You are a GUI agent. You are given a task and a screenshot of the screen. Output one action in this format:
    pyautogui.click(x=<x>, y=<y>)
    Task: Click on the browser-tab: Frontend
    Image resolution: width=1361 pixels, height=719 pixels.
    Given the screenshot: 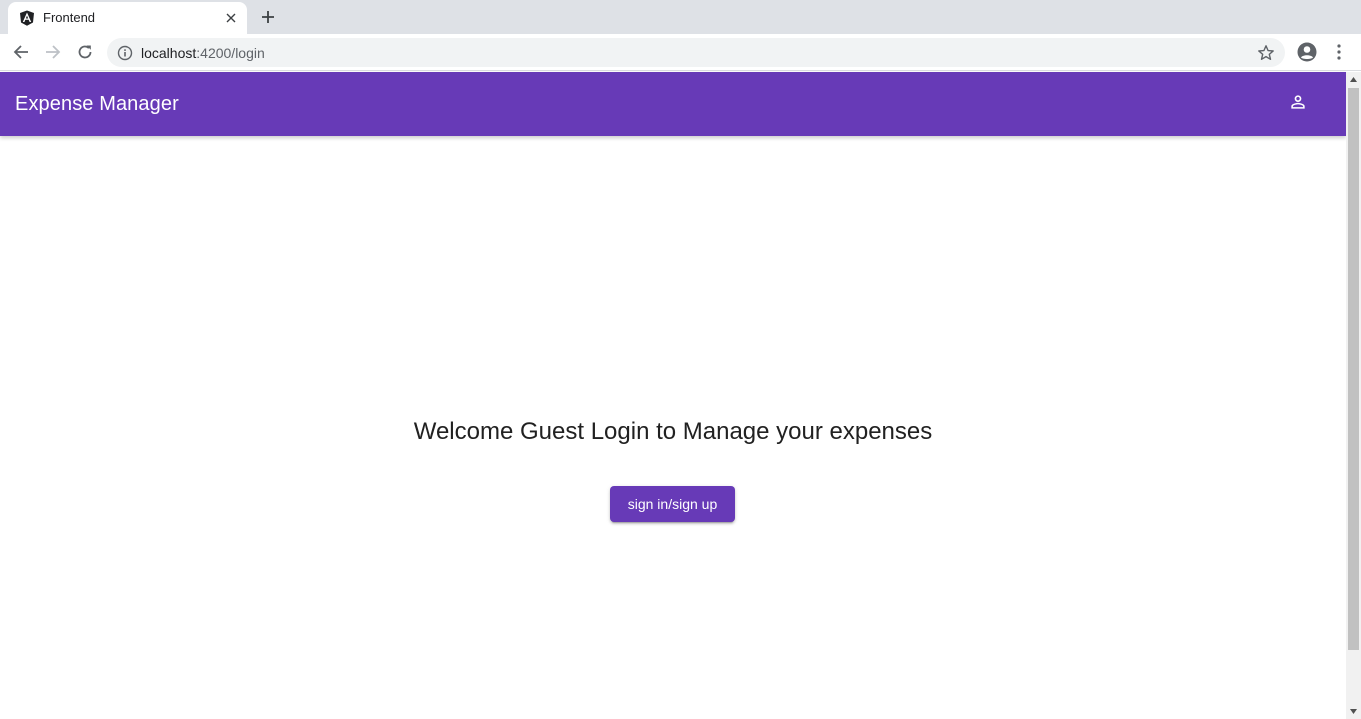 What is the action you would take?
    pyautogui.click(x=127, y=18)
    